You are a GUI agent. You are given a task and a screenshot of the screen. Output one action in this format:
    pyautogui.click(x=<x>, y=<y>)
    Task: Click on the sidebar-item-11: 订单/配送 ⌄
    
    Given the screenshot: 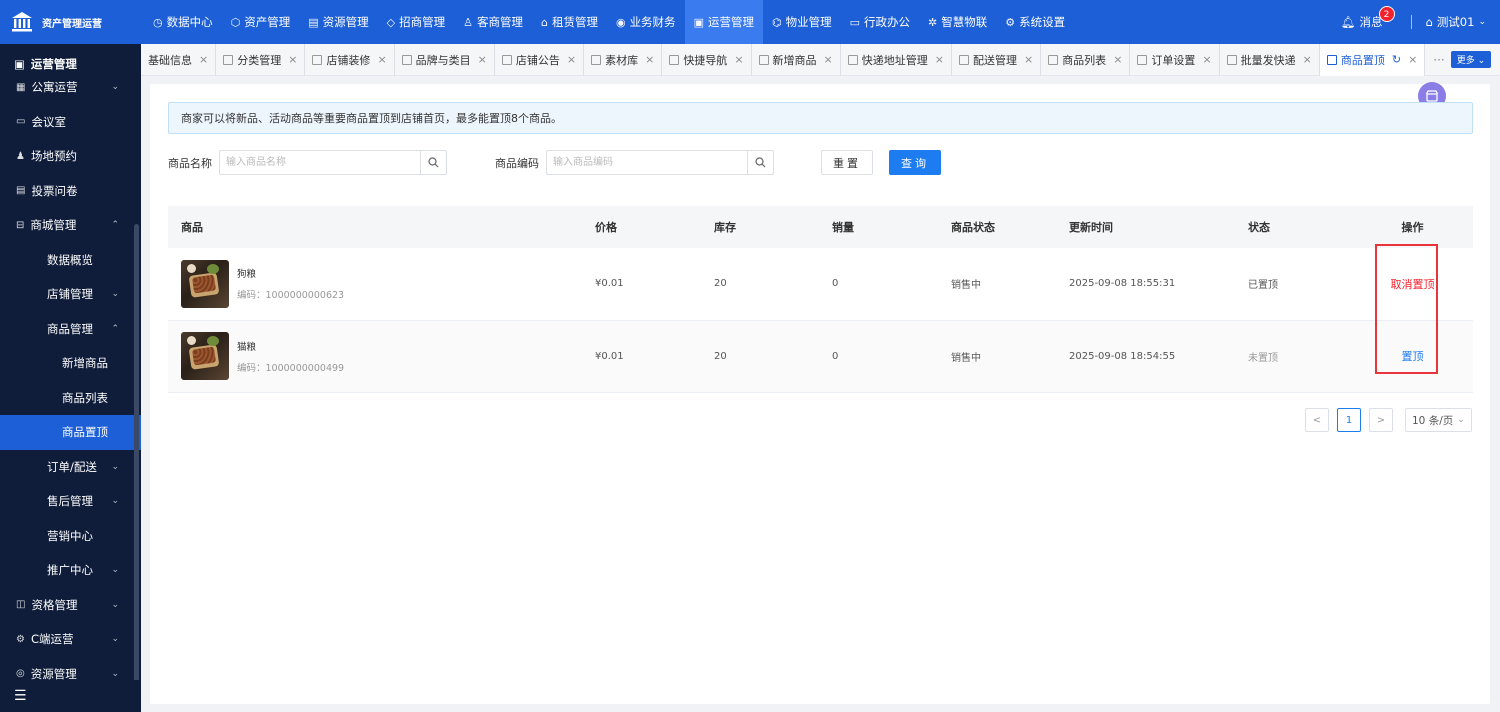 What is the action you would take?
    pyautogui.click(x=70, y=467)
    